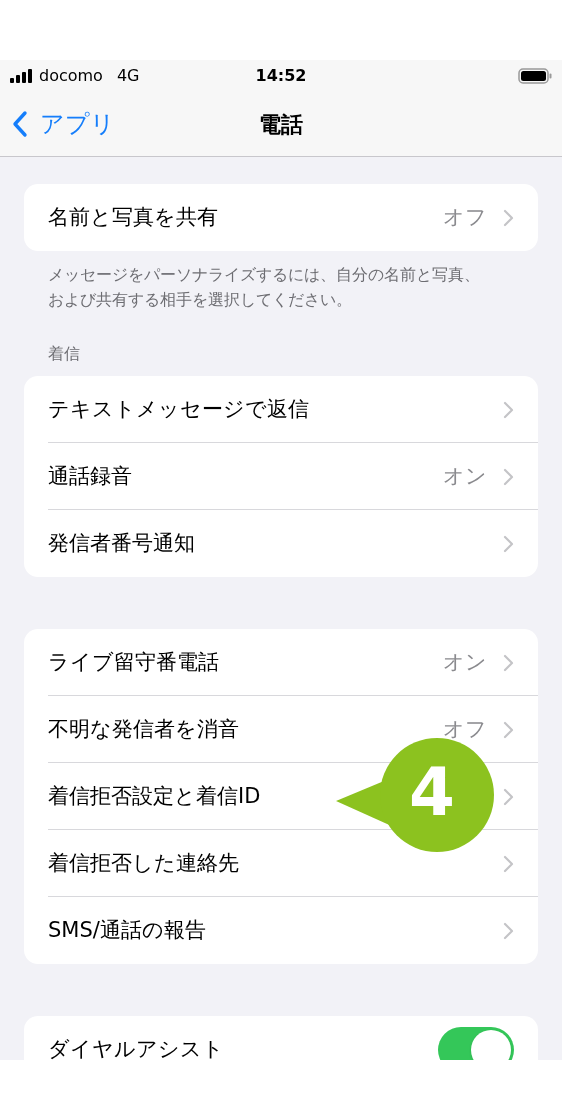 This screenshot has width=562, height=1120. What do you see at coordinates (90, 476) in the screenshot?
I see `row-label: 通話録音` at bounding box center [90, 476].